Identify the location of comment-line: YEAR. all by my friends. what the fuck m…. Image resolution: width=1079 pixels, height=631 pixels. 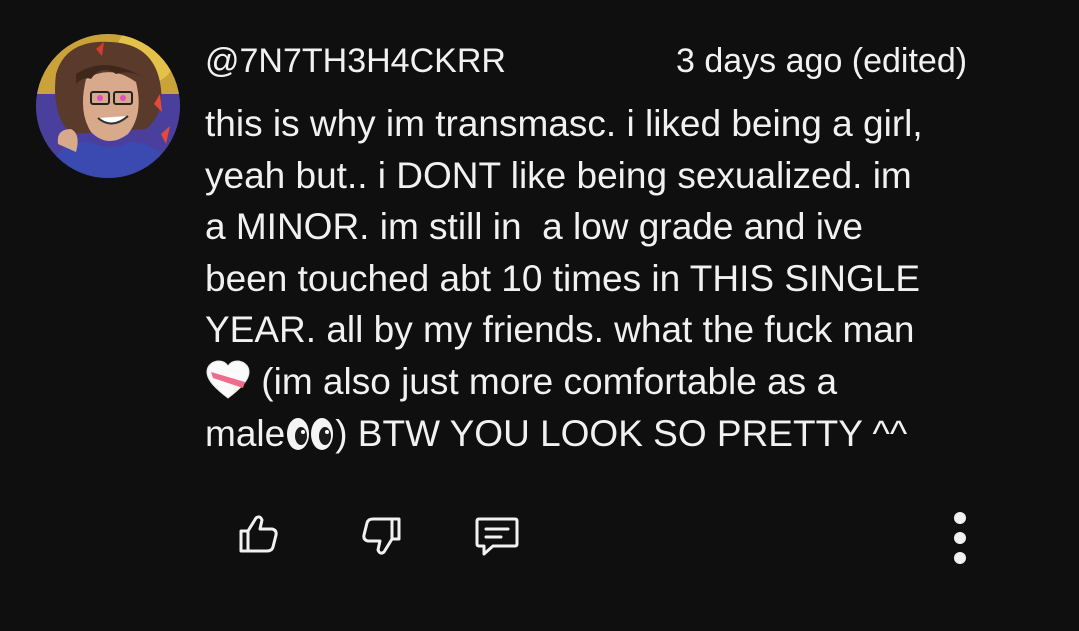
(560, 330).